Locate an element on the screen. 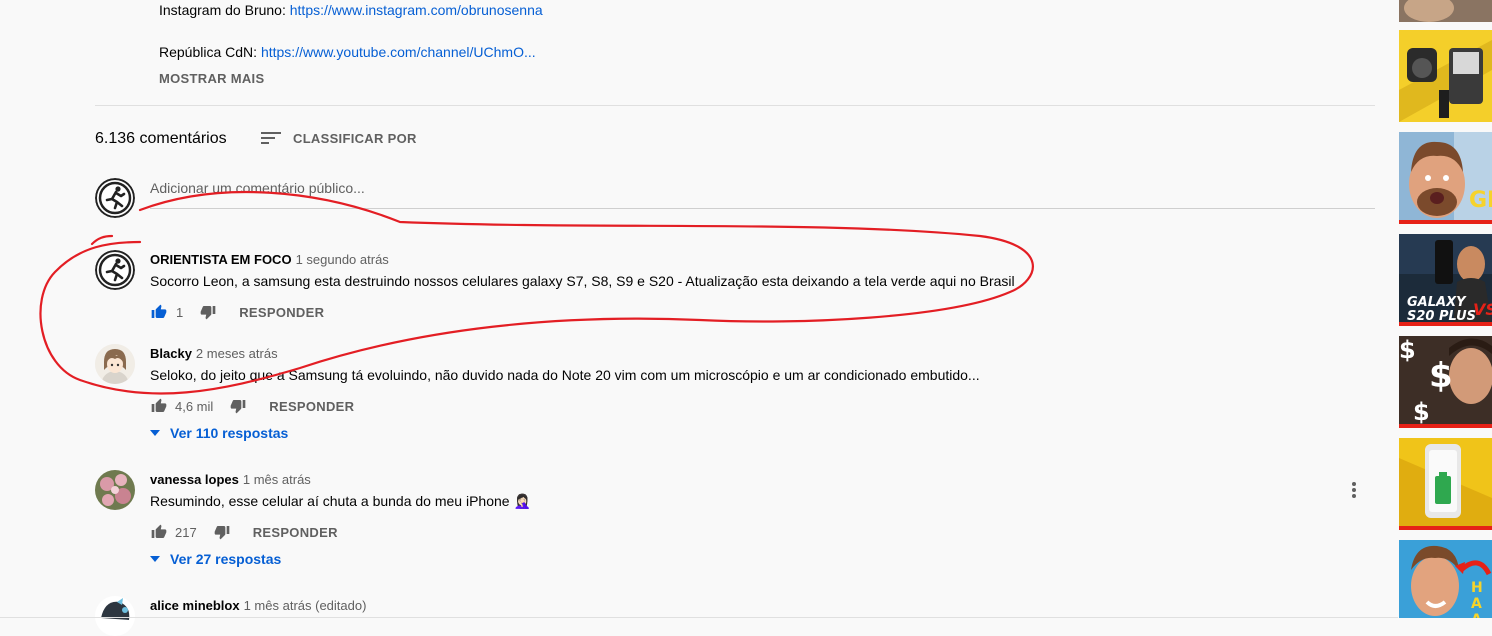  thumbnail-caption: GALAXY S20 PLUS is located at coordinates (1441, 310).